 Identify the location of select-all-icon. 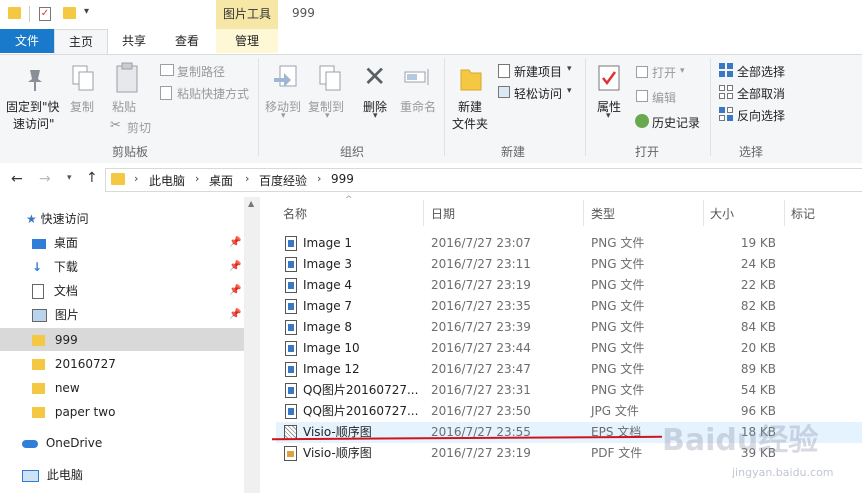
(726, 70).